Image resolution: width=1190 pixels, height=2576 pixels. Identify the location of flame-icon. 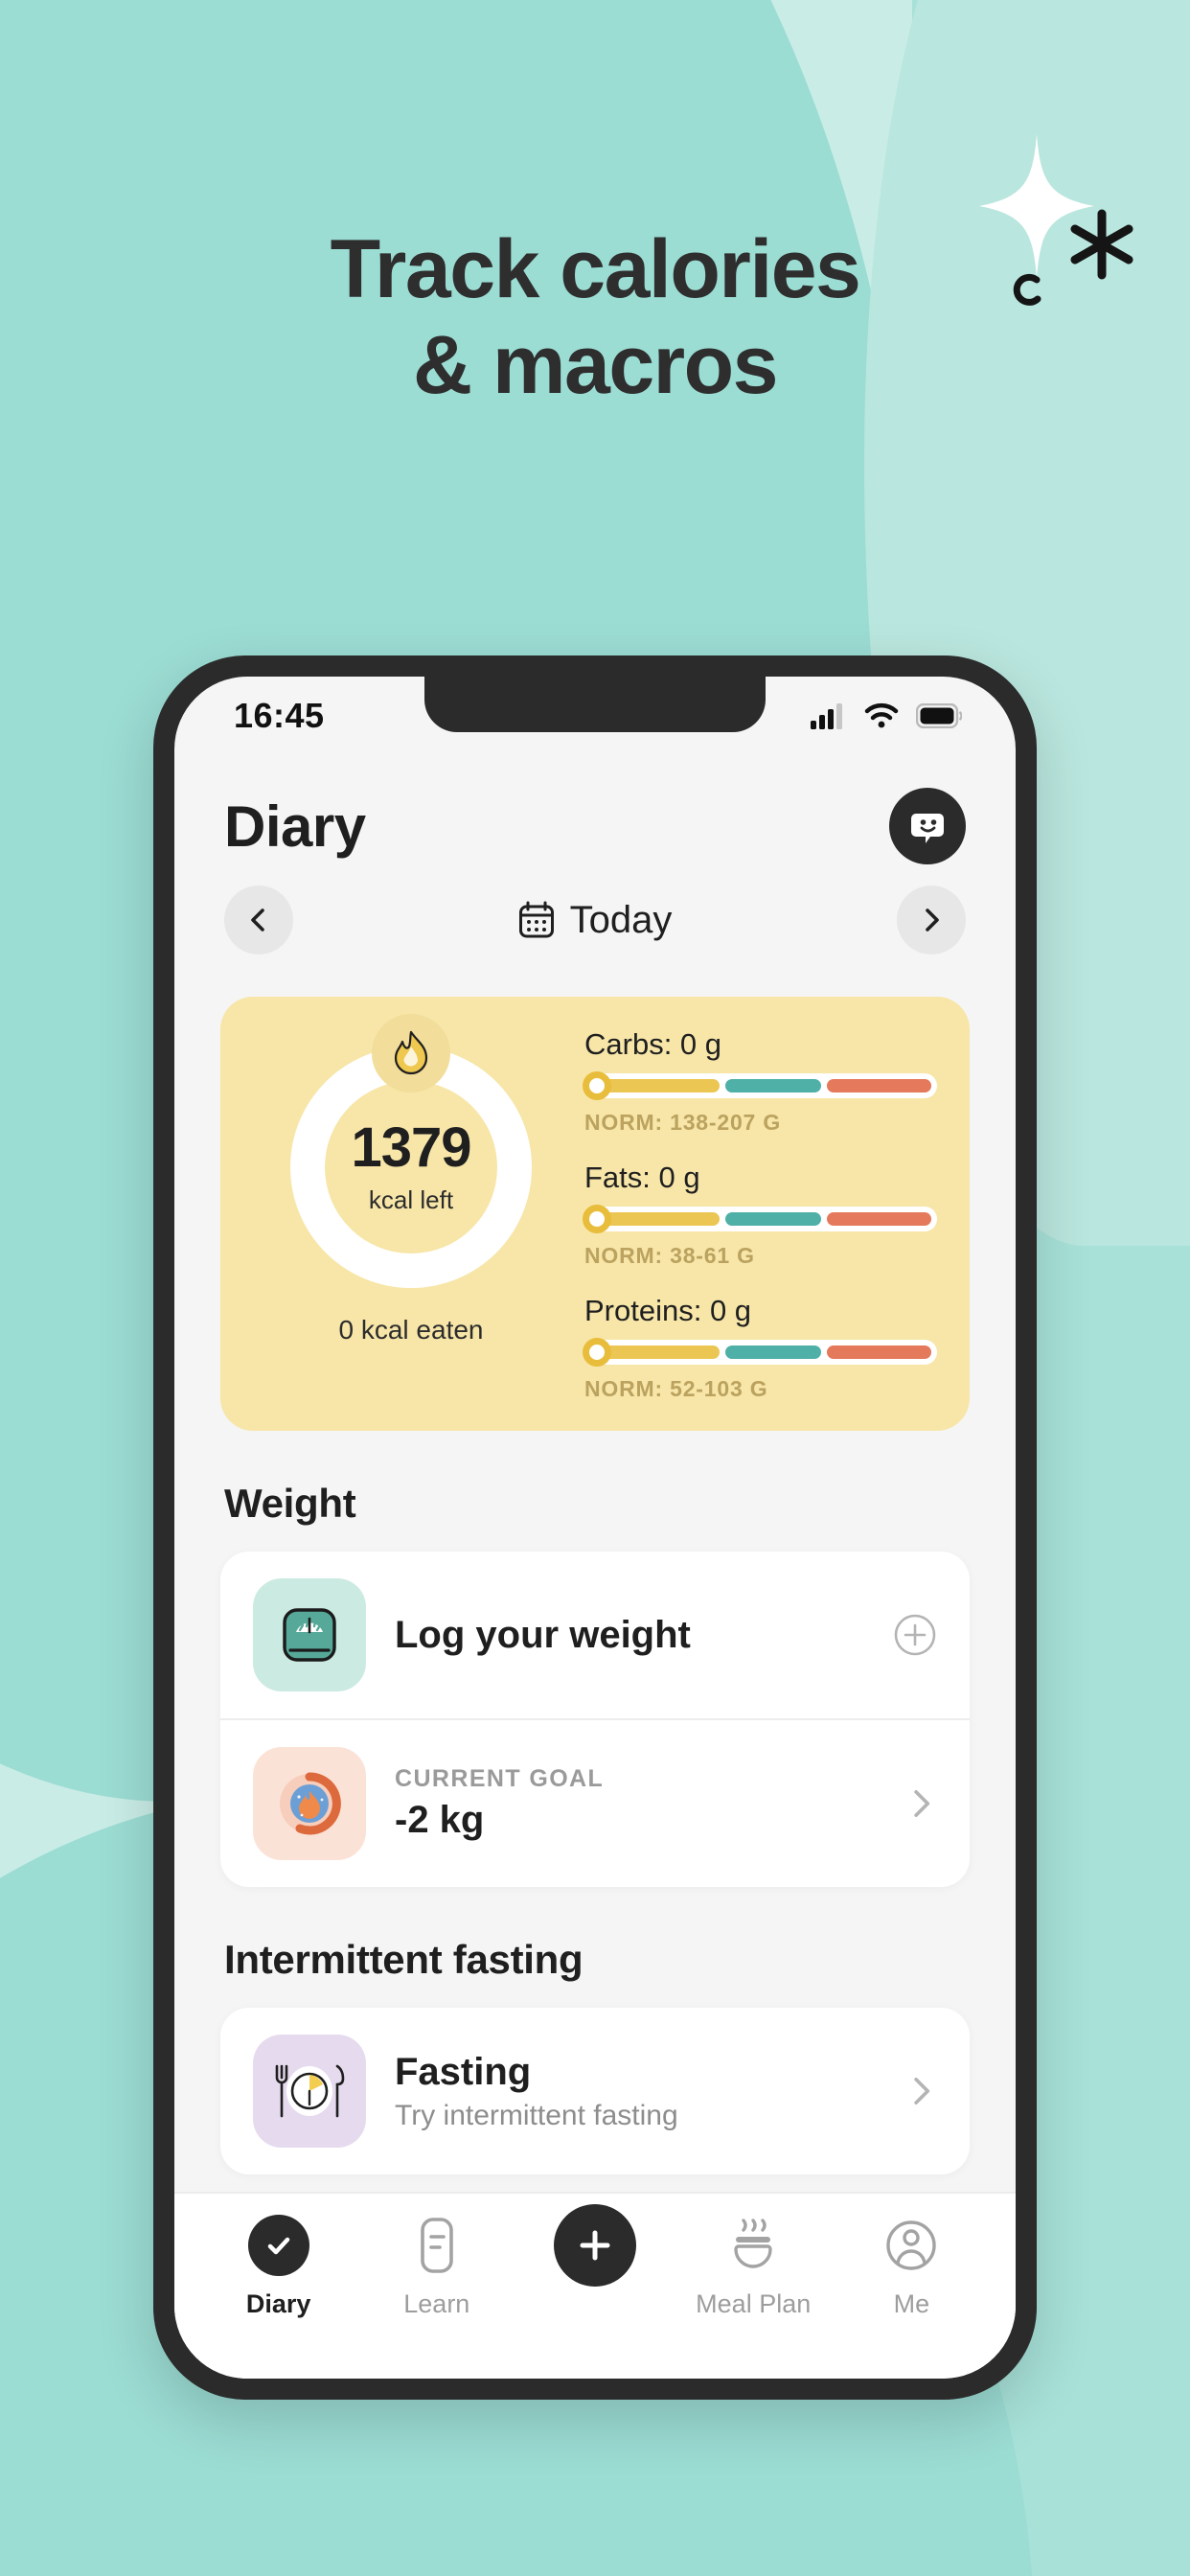
(411, 1052).